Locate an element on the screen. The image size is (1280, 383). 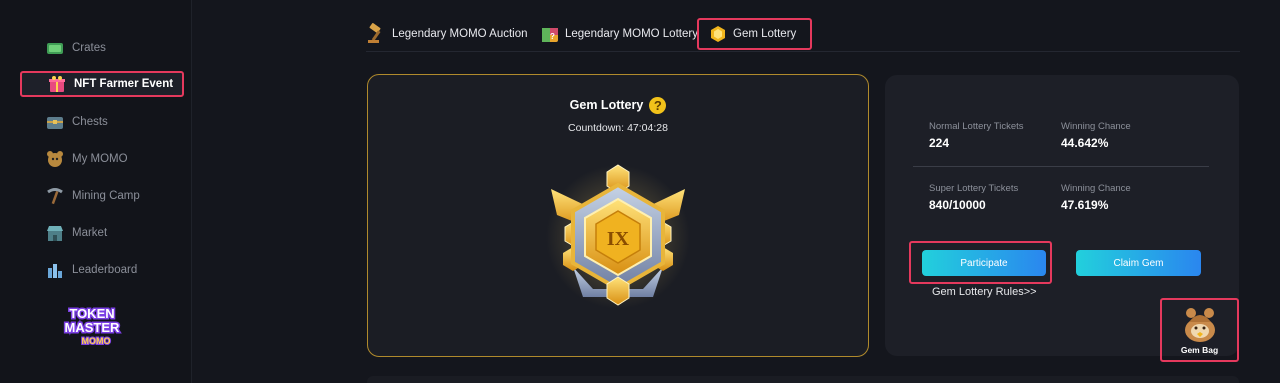
sidebar-item-mining-camp: Mining Camp is located at coordinates (92, 196).